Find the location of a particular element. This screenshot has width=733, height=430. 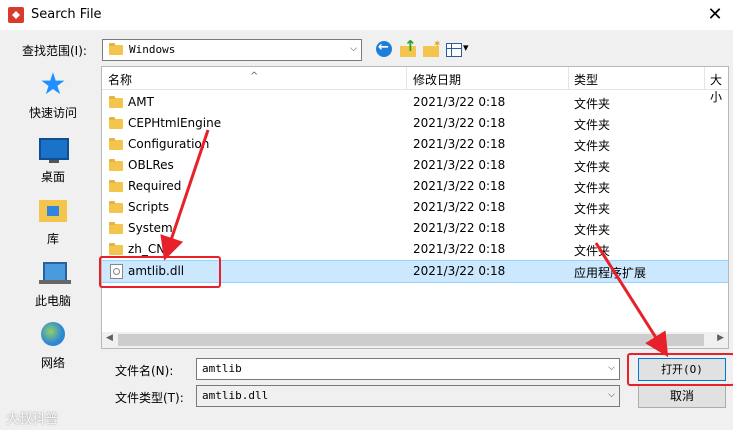

arrow-to-file is located at coordinates (185, 195).